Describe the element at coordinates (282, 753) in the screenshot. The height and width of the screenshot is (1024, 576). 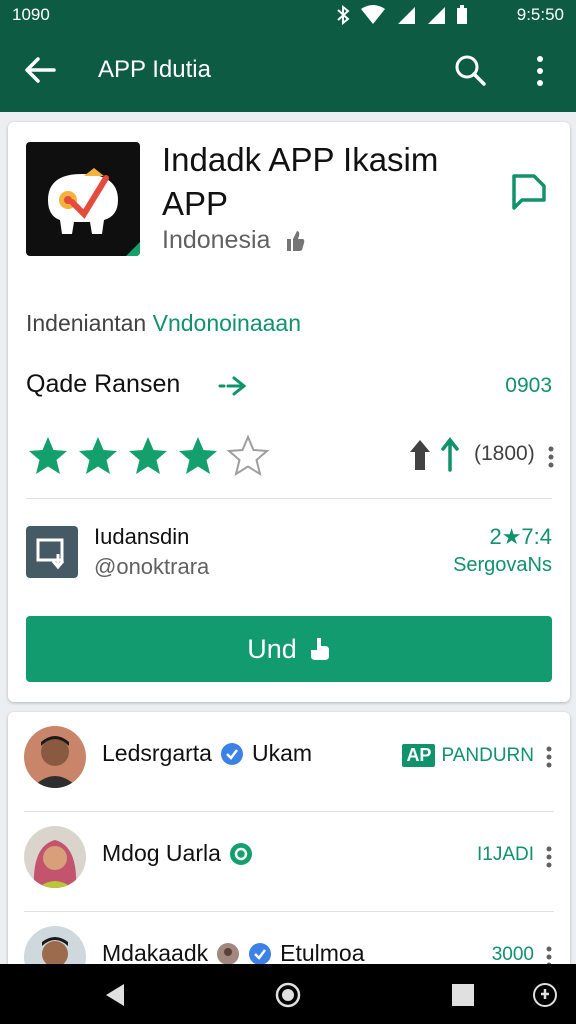
I see `person-extra: Ukam` at that location.